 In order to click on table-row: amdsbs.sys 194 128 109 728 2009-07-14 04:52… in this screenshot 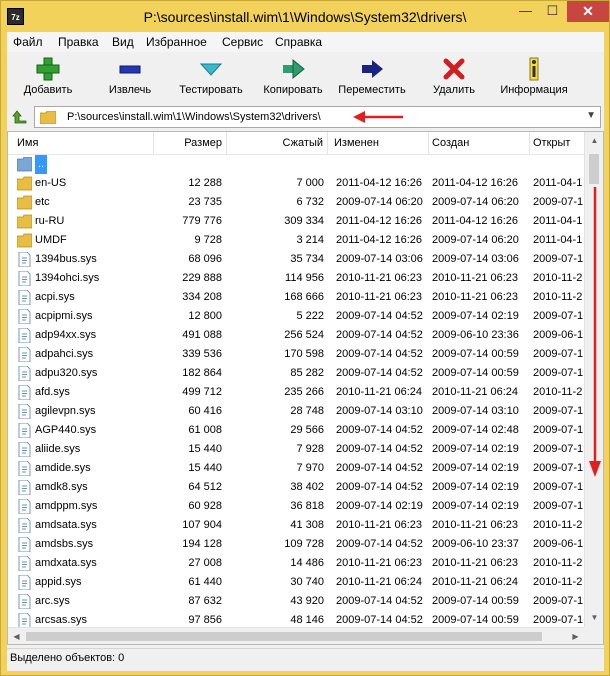, I will do `click(296, 544)`.